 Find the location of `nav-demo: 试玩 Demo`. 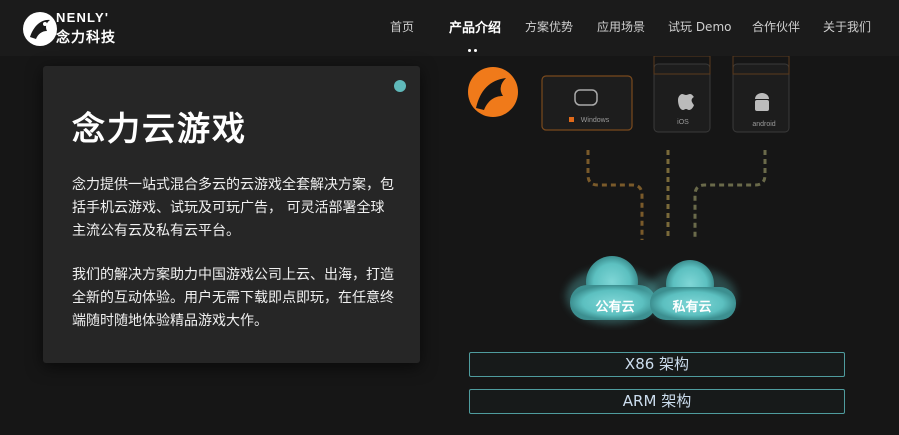

nav-demo: 试玩 Demo is located at coordinates (699, 26).